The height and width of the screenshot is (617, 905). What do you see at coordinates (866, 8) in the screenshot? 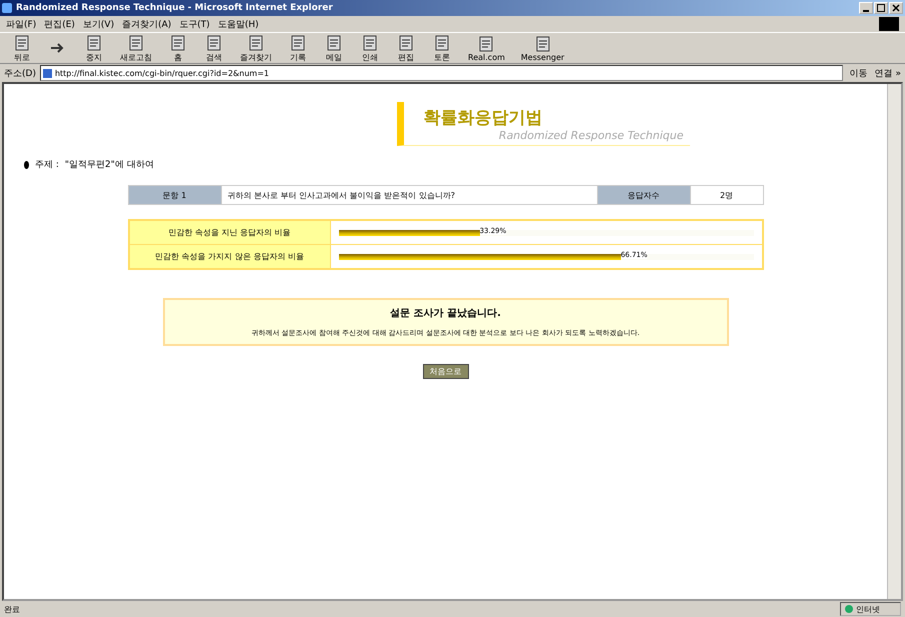
I see `minimize-button` at bounding box center [866, 8].